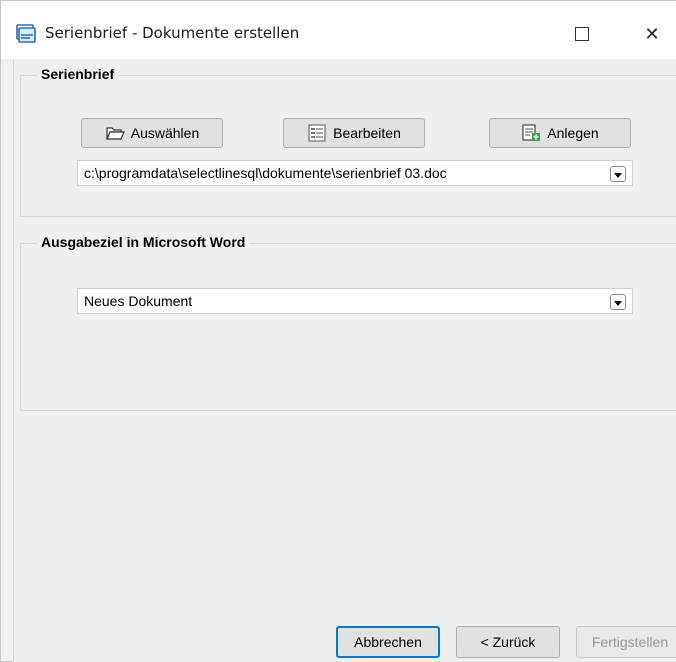 The height and width of the screenshot is (662, 676). Describe the element at coordinates (355, 301) in the screenshot. I see `ausgabeziel-select: Neues Dokument` at that location.